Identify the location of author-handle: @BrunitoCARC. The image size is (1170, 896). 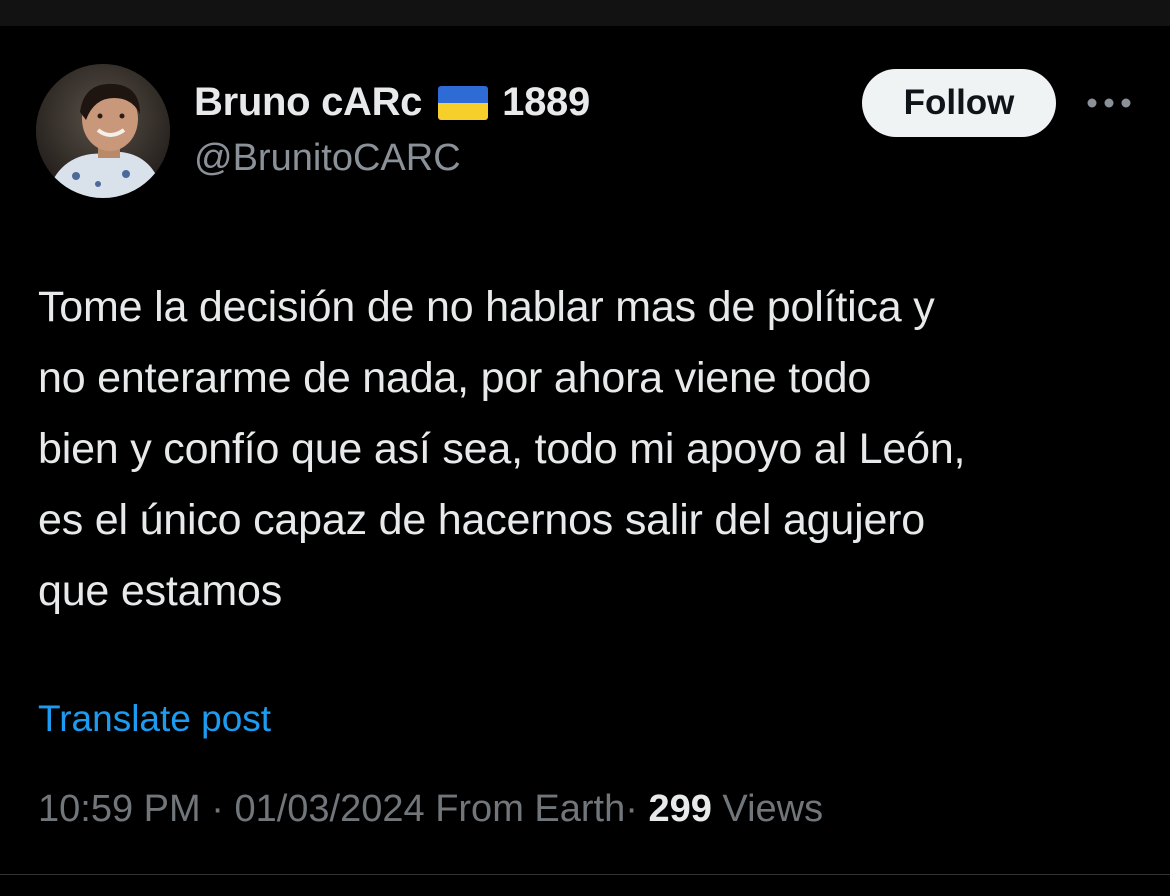
(327, 158).